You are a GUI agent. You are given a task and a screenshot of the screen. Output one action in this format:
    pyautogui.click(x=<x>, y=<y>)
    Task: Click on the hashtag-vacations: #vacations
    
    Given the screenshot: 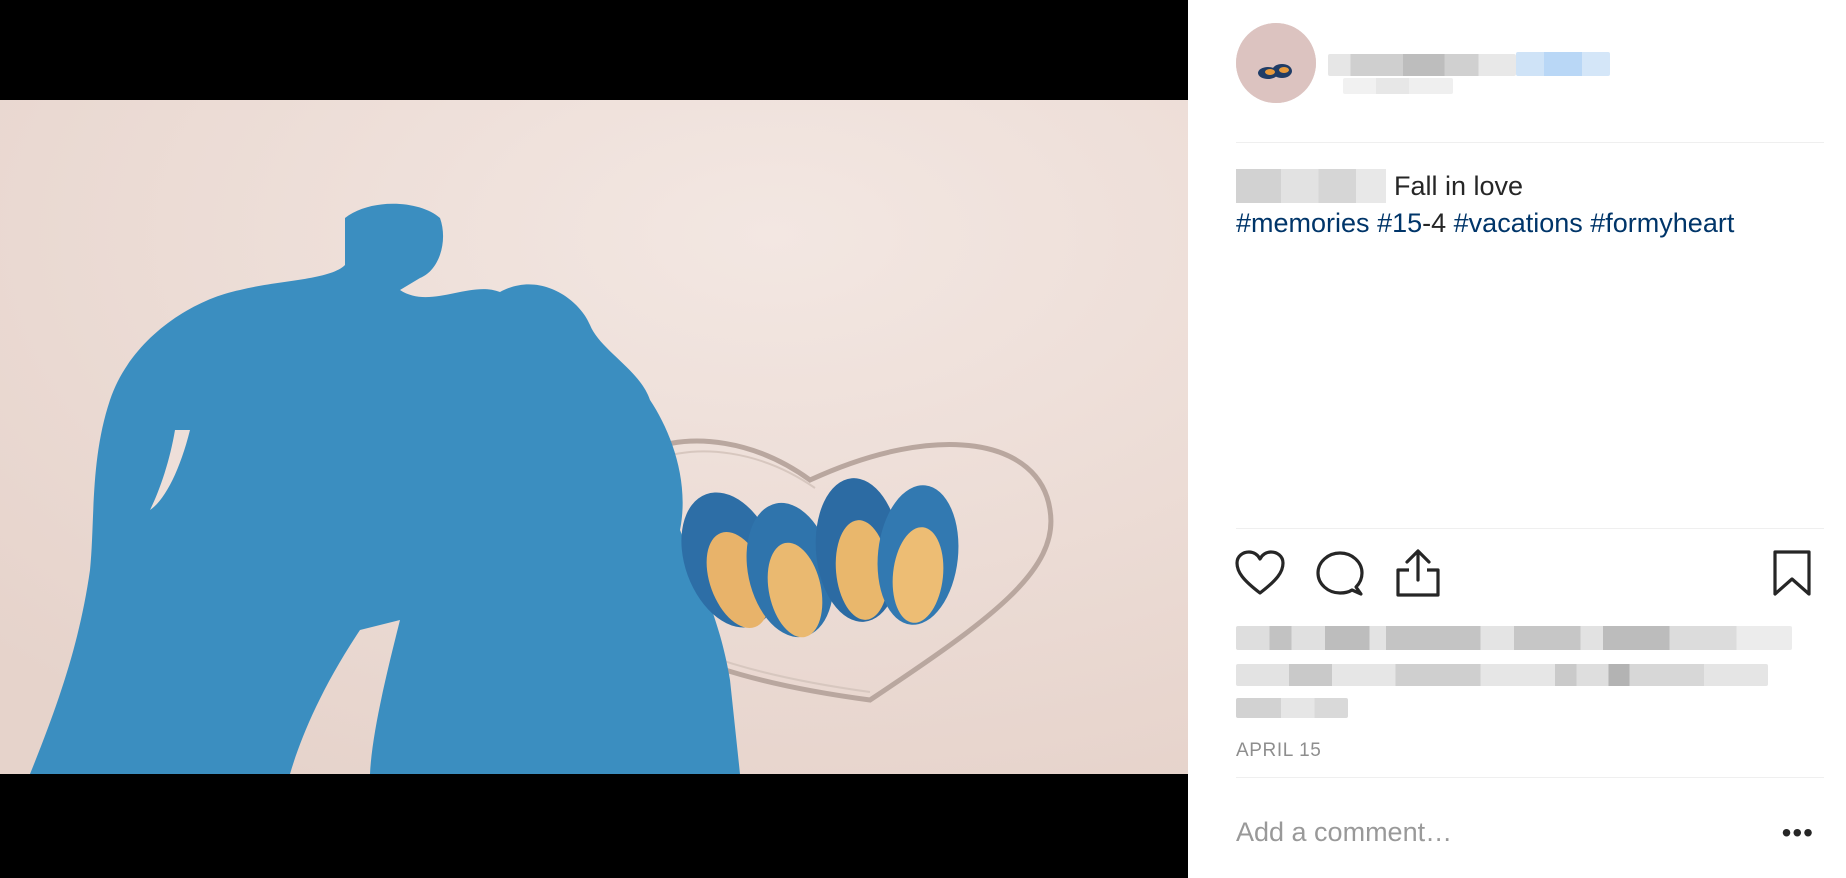 What is the action you would take?
    pyautogui.click(x=1518, y=223)
    